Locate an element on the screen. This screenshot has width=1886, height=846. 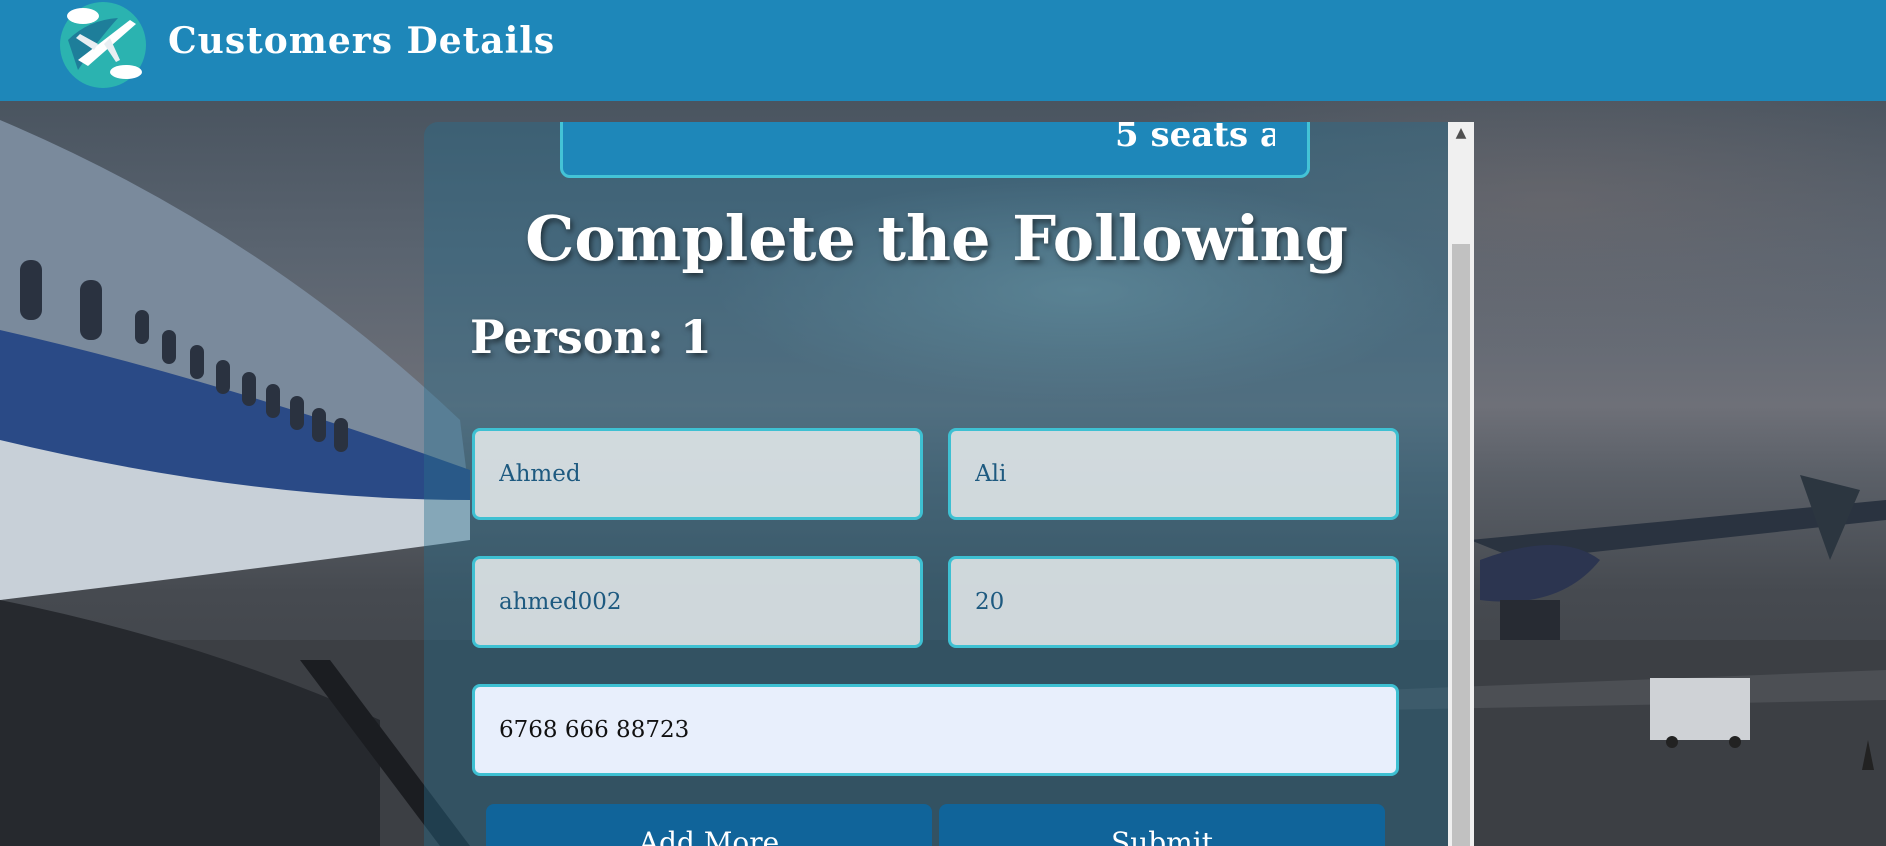
submit-button: Submit is located at coordinates (1162, 825).